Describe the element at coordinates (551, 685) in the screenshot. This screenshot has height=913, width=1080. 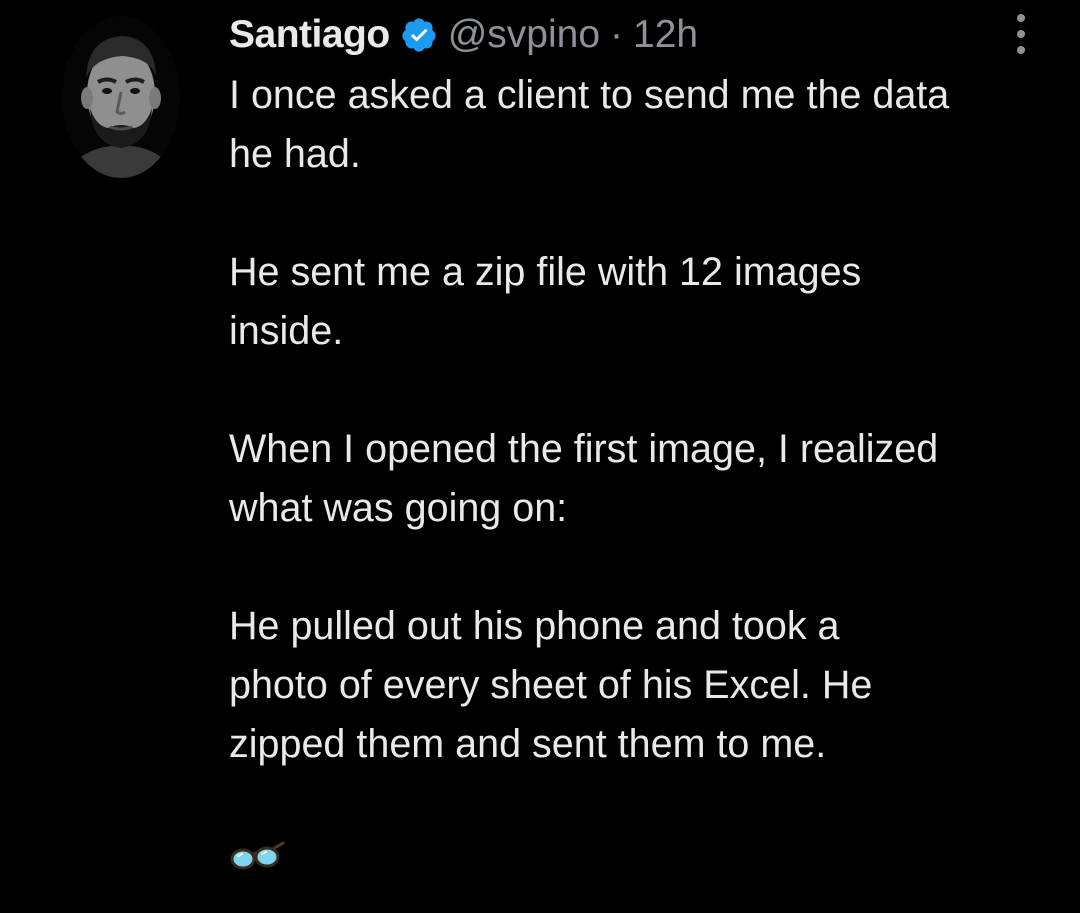
I see `tweet-line: photo of every sheet of his Excel. He` at that location.